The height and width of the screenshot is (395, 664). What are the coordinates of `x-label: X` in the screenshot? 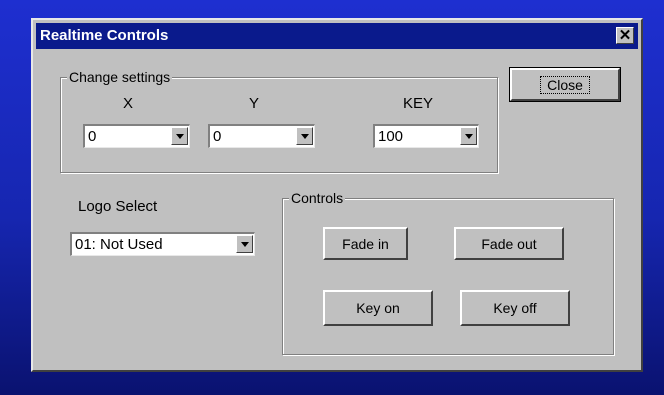 It's located at (128, 103).